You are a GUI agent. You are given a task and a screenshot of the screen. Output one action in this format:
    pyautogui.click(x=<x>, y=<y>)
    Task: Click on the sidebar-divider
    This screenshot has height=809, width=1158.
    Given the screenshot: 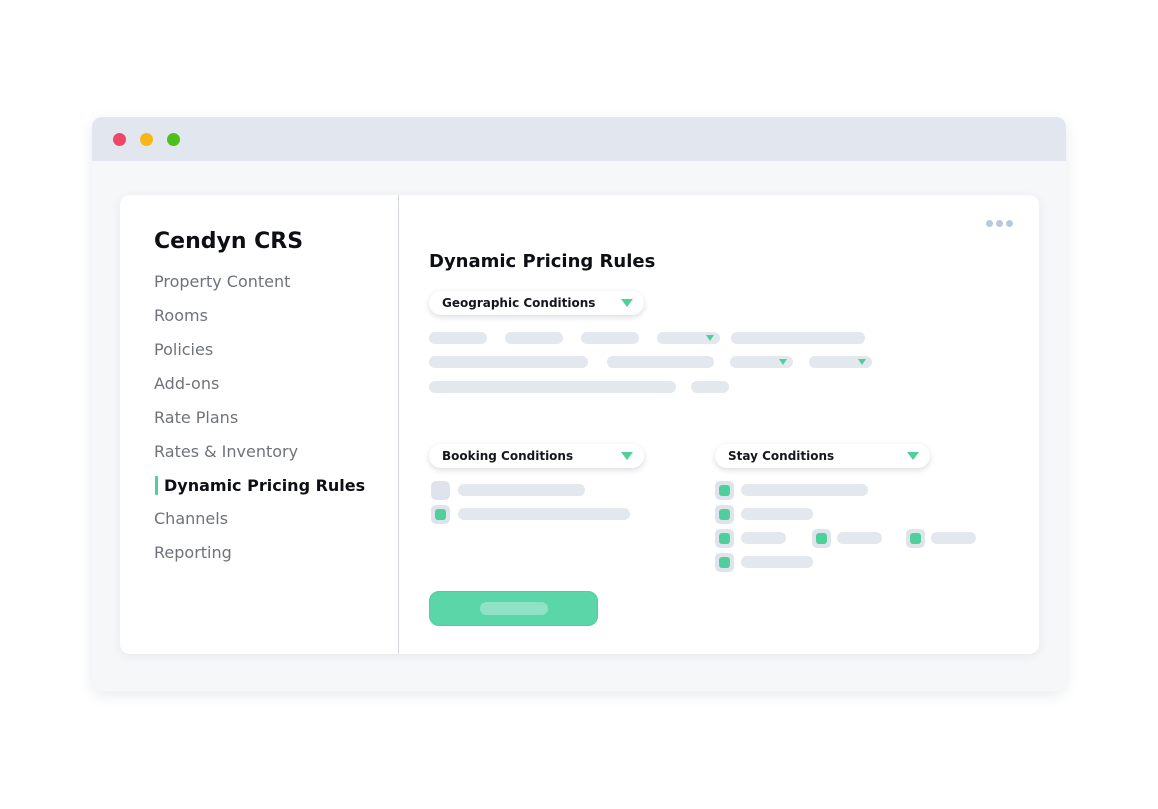 What is the action you would take?
    pyautogui.click(x=398, y=424)
    